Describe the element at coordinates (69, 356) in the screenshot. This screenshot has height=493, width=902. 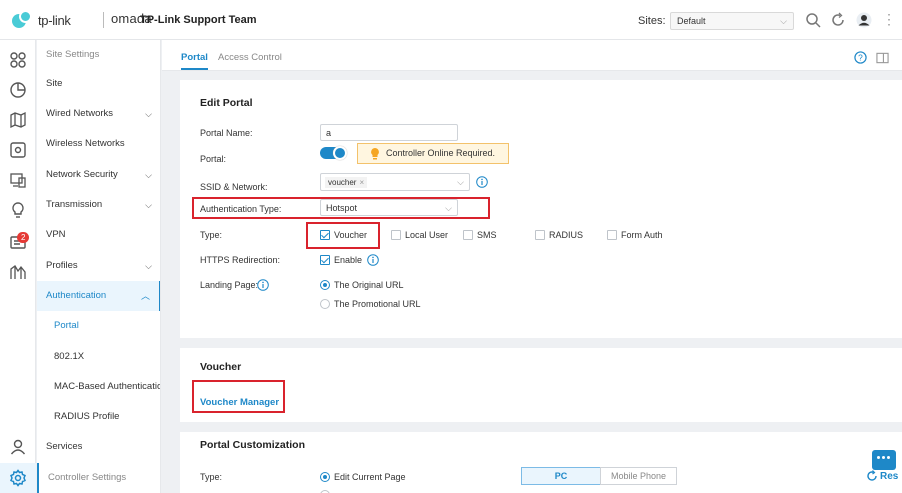
I see `nav-item-label: 802.1X` at that location.